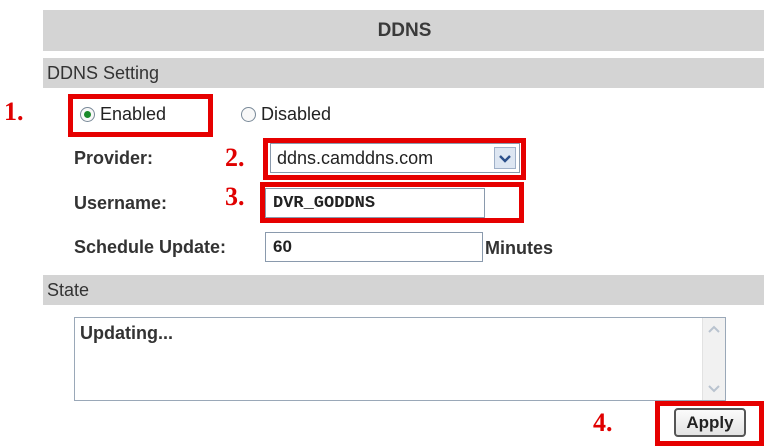  Describe the element at coordinates (296, 114) in the screenshot. I see `radio-disabled-label: Disabled` at that location.